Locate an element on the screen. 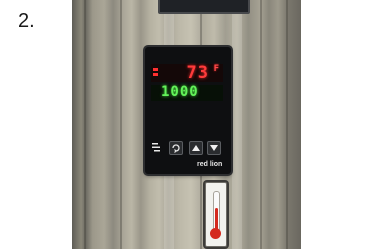 The width and height of the screenshot is (378, 249). mode-icon is located at coordinates (156, 147).